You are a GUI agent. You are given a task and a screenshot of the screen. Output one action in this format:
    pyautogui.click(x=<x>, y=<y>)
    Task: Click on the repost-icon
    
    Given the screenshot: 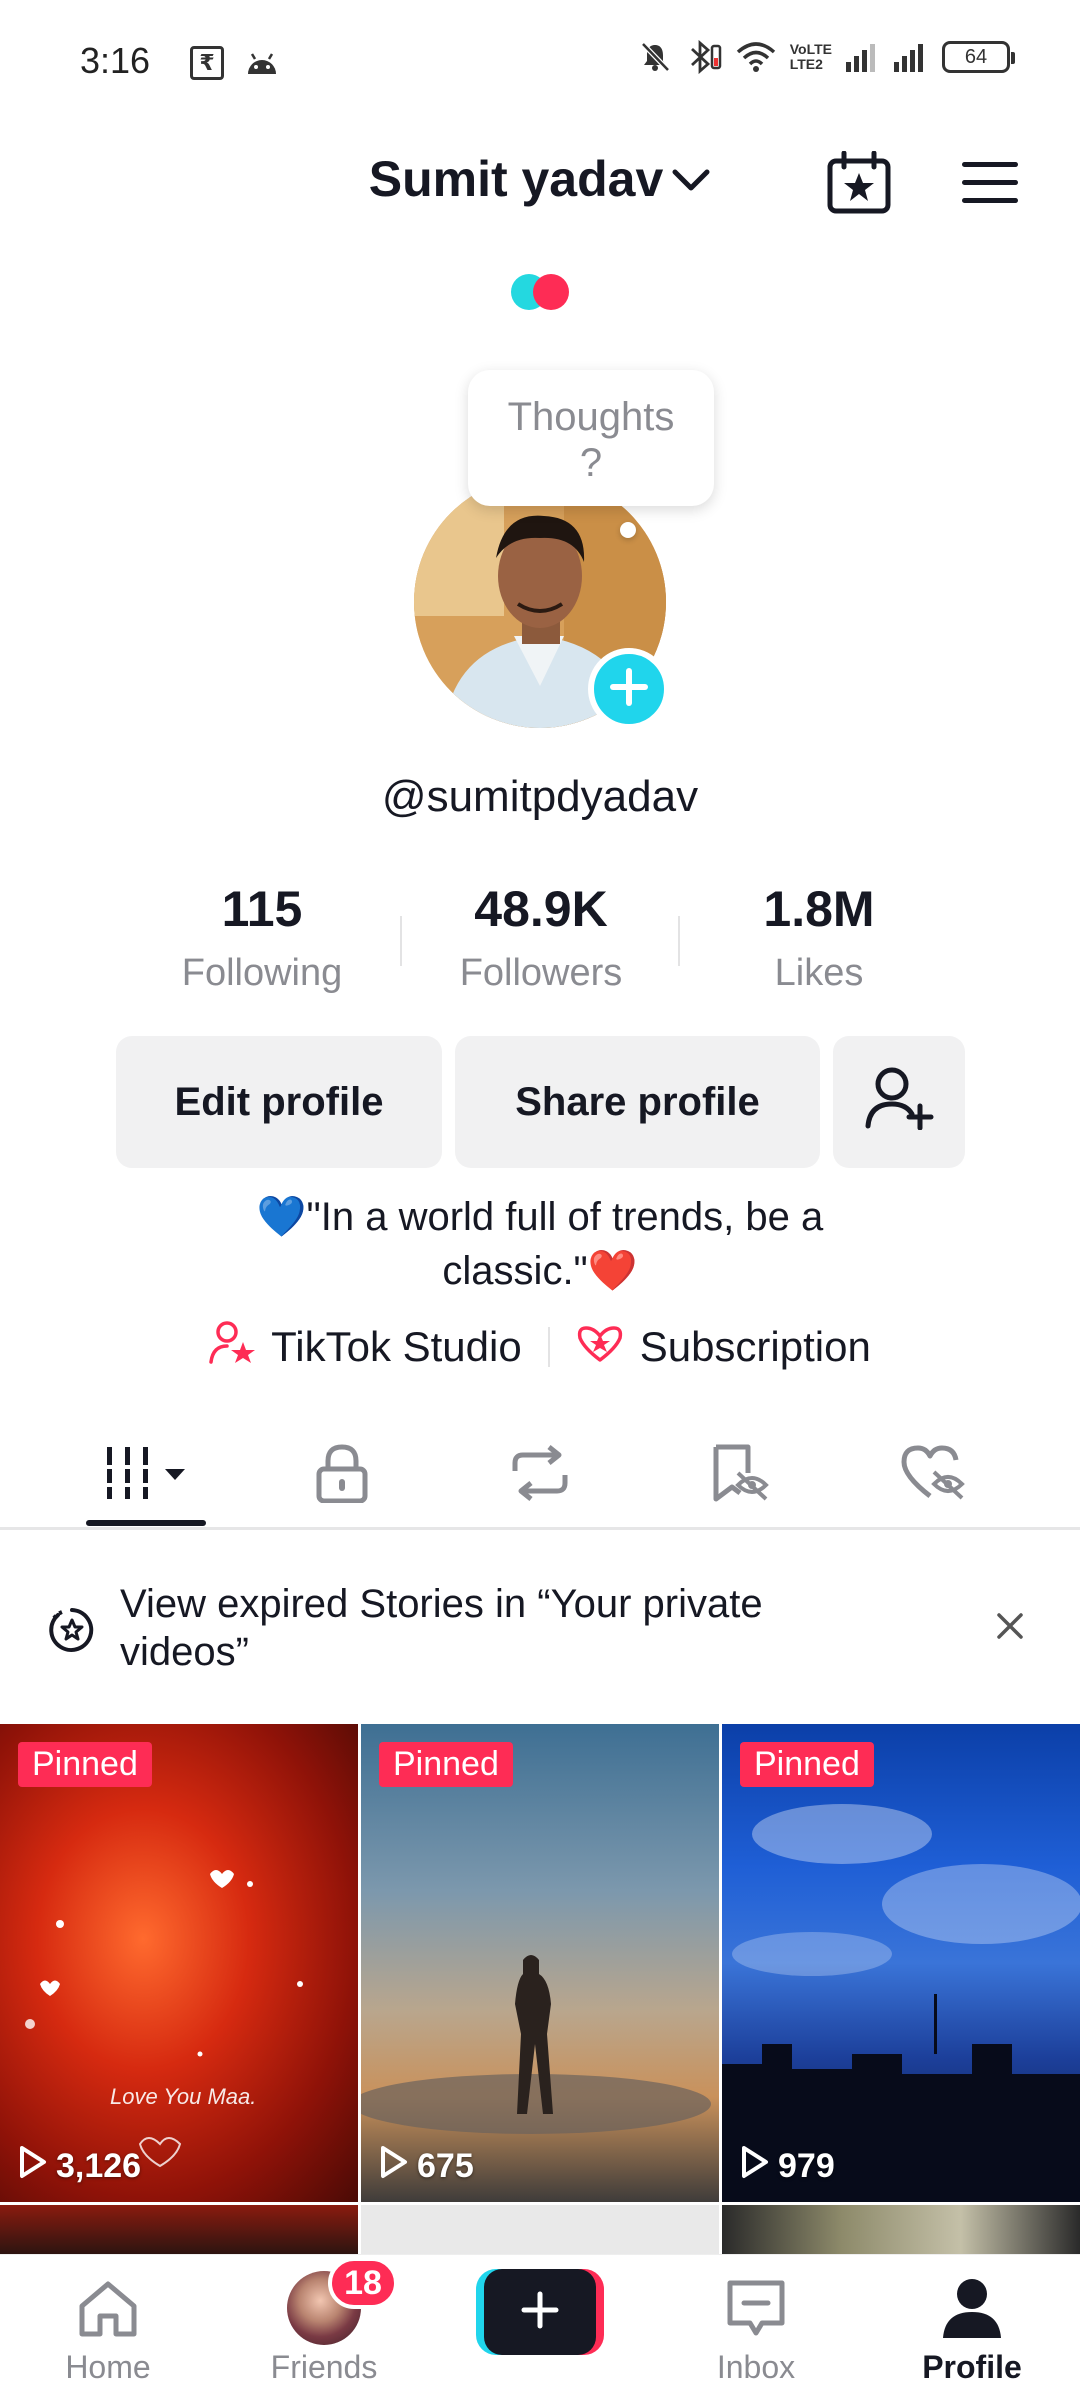 What is the action you would take?
    pyautogui.click(x=540, y=1475)
    